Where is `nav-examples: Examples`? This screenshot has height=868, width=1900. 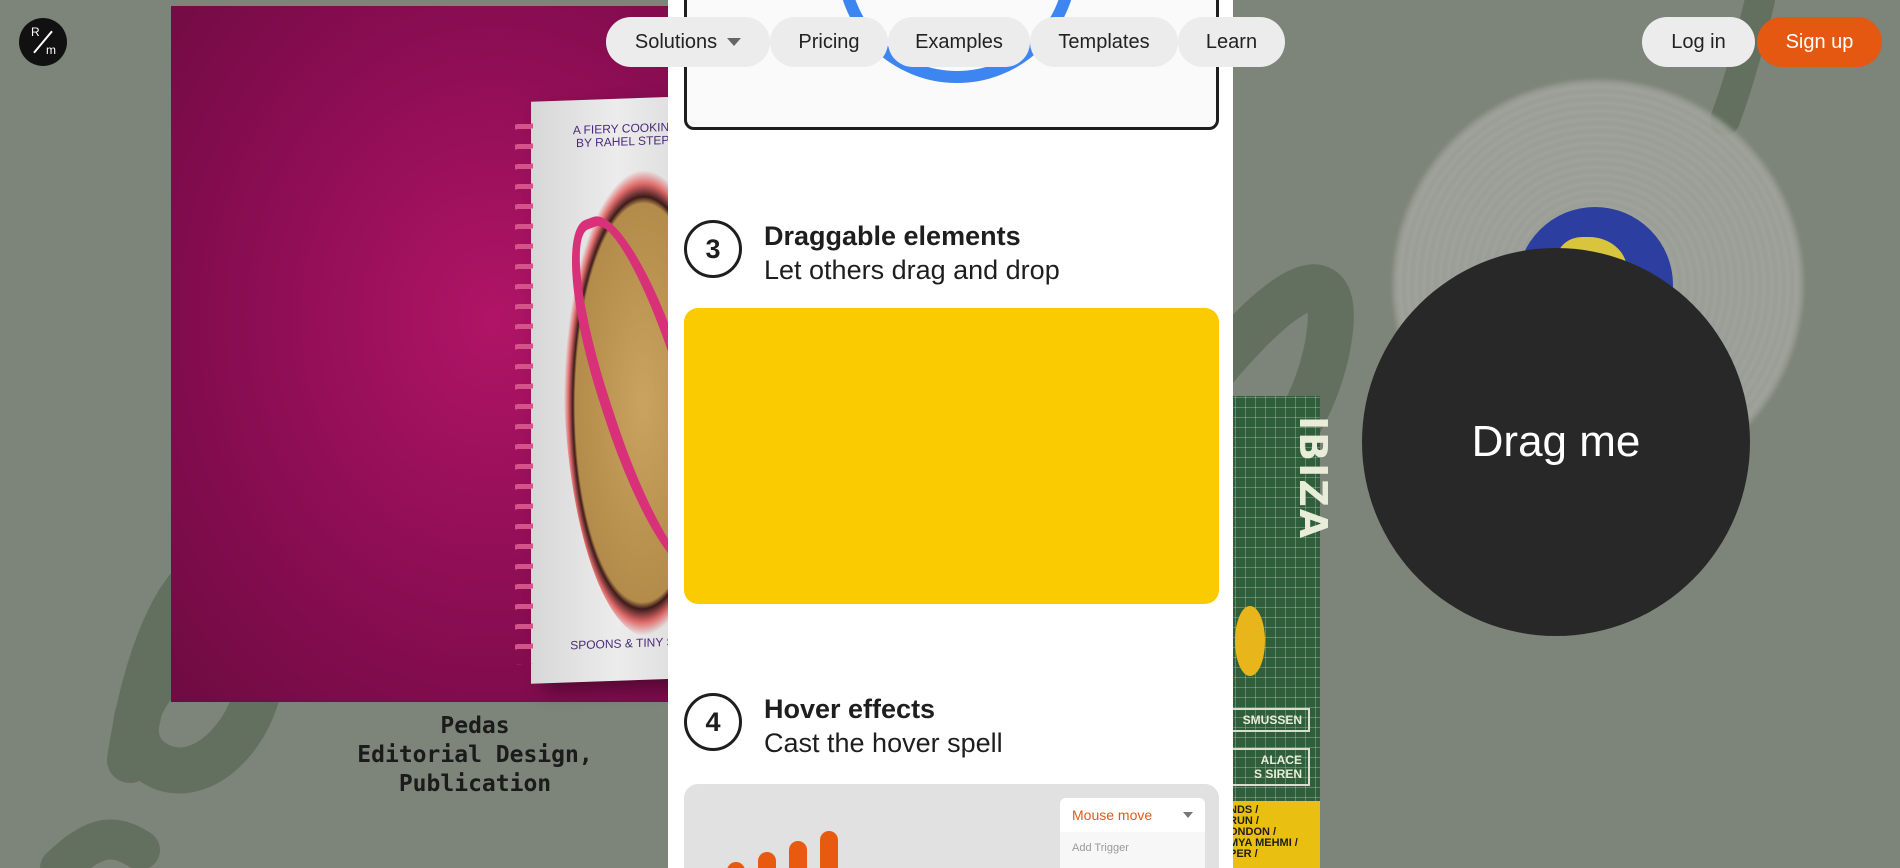
nav-examples: Examples is located at coordinates (959, 42).